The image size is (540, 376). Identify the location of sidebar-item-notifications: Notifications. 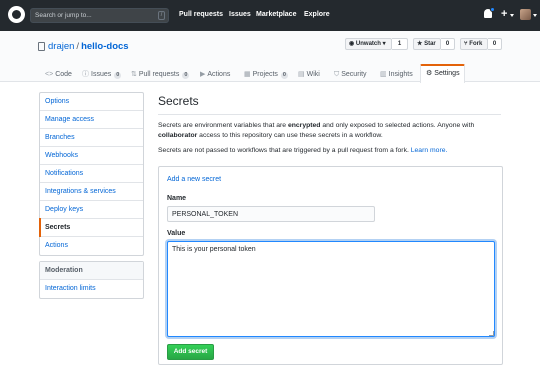
(91, 174).